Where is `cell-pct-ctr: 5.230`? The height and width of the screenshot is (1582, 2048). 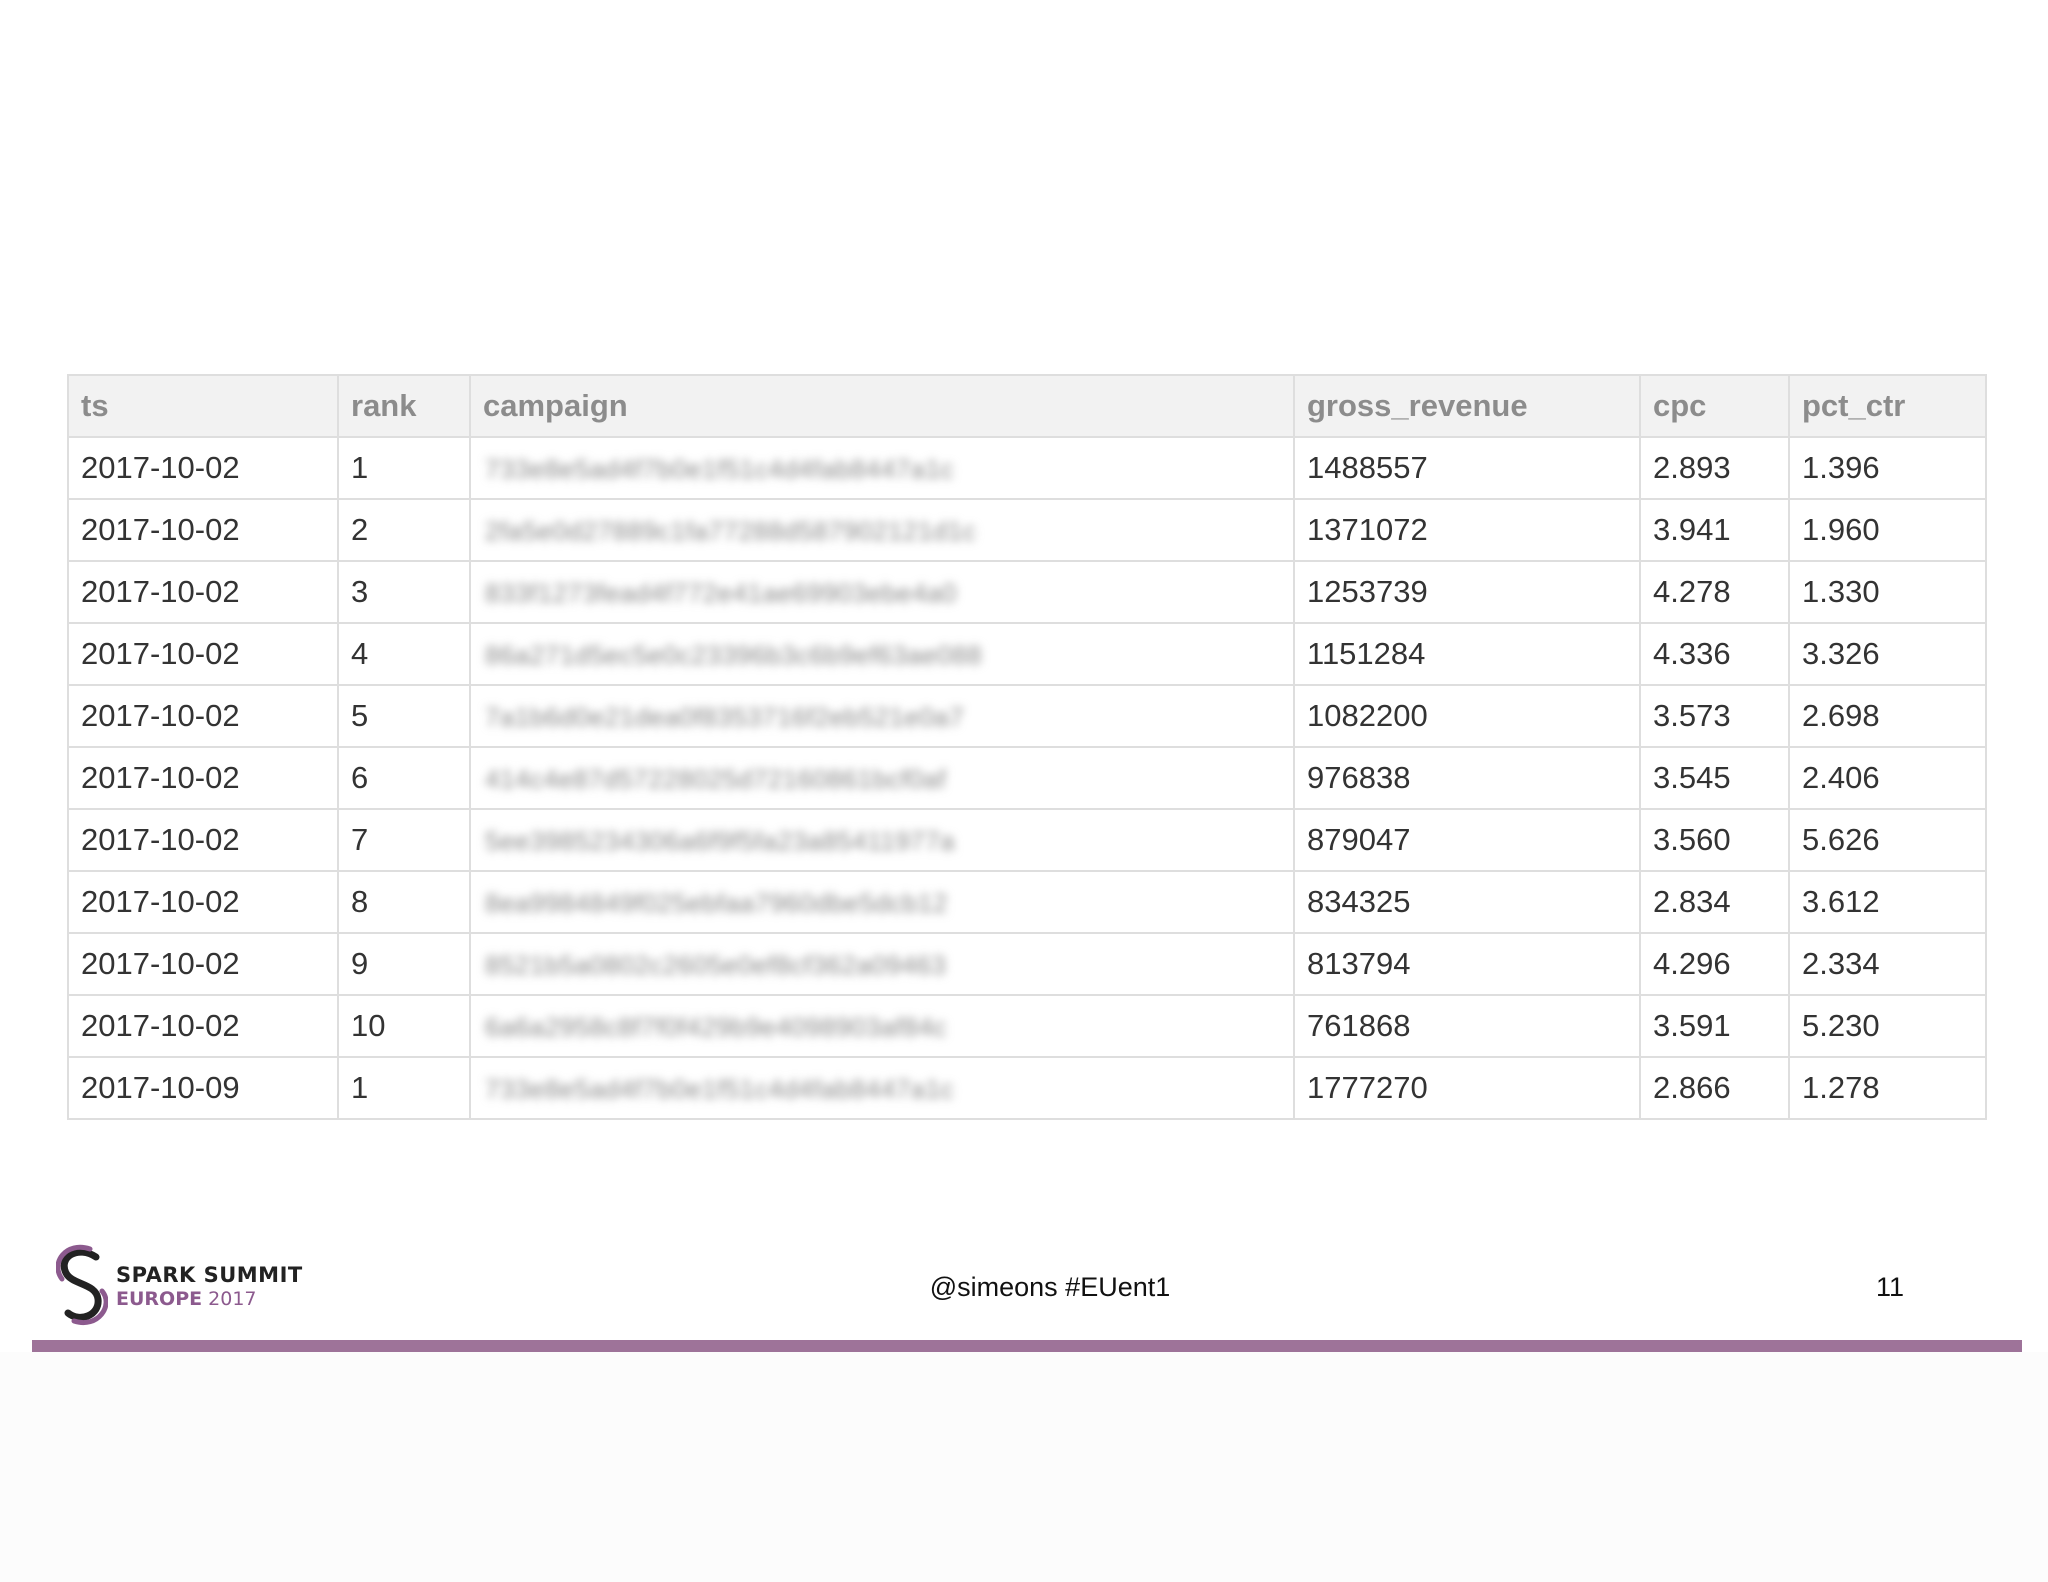 cell-pct-ctr: 5.230 is located at coordinates (1887, 1026).